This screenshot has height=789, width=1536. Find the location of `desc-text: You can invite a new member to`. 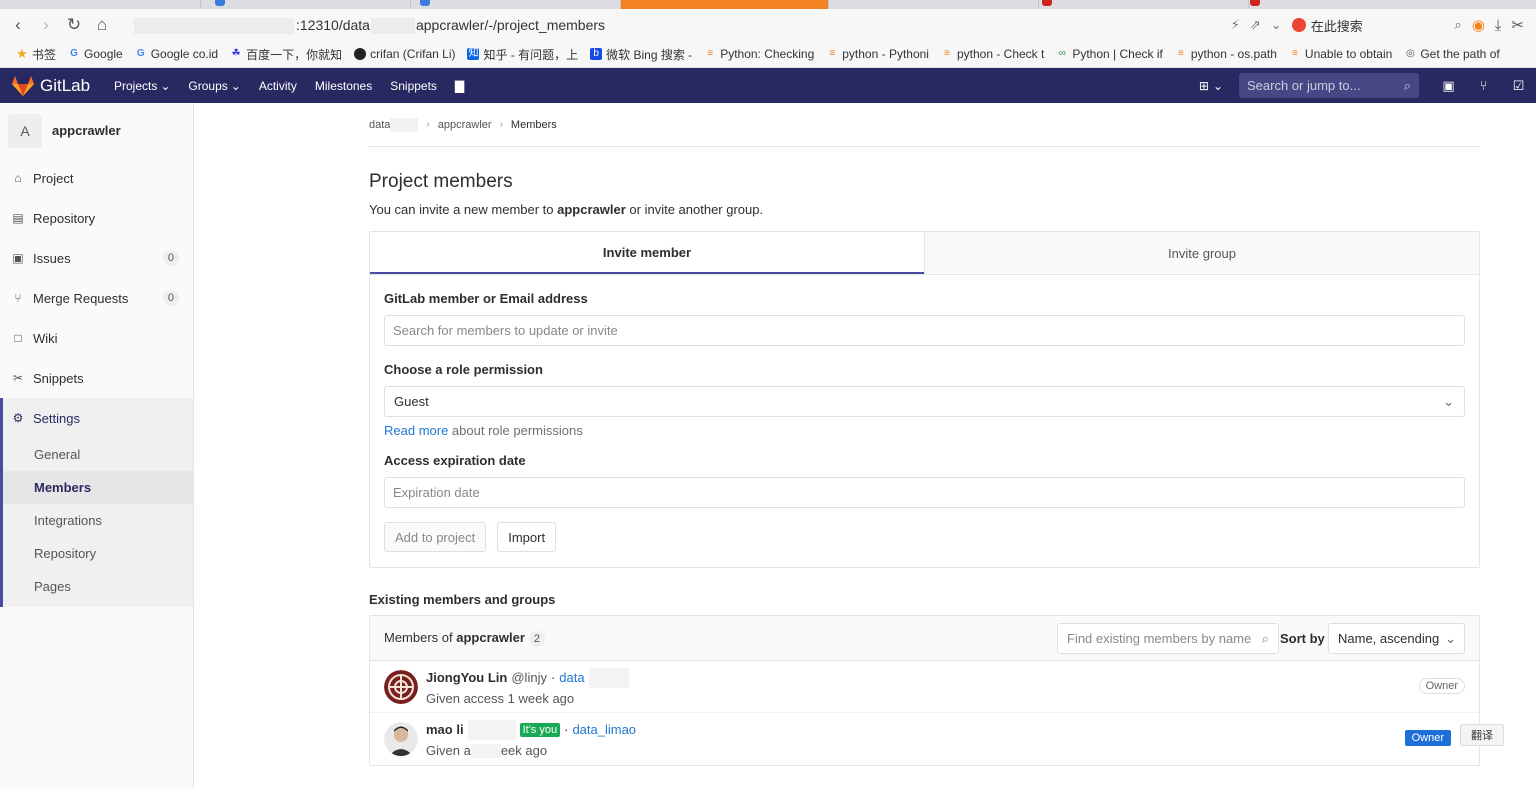

desc-text: You can invite a new member to is located at coordinates (463, 209).